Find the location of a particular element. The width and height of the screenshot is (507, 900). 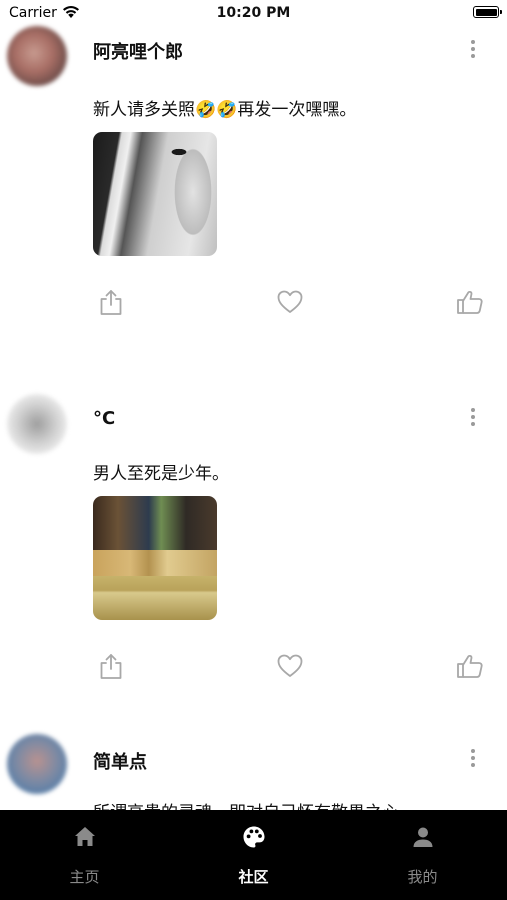

post-username: 简单点 is located at coordinates (120, 761).